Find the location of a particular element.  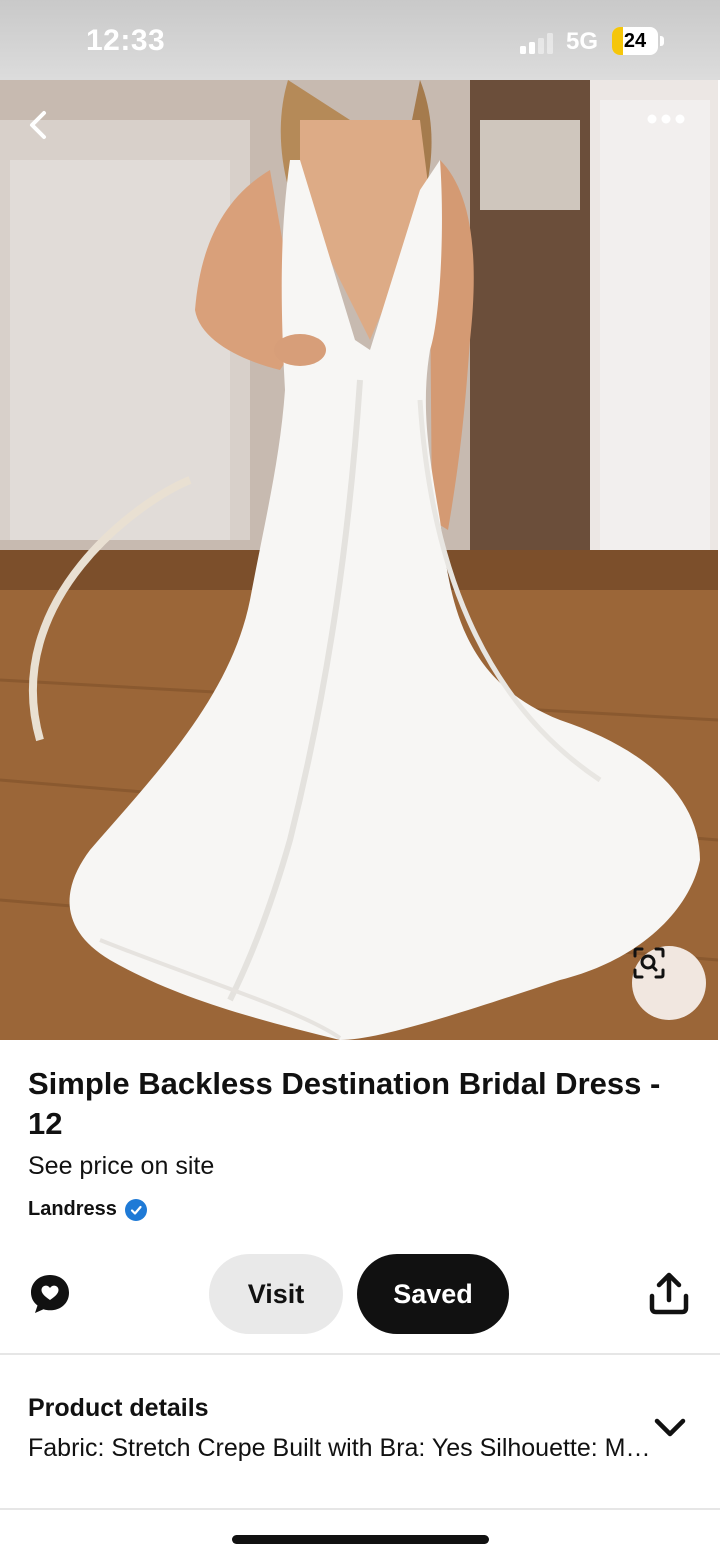

price-text: See price on site is located at coordinates (121, 1166).